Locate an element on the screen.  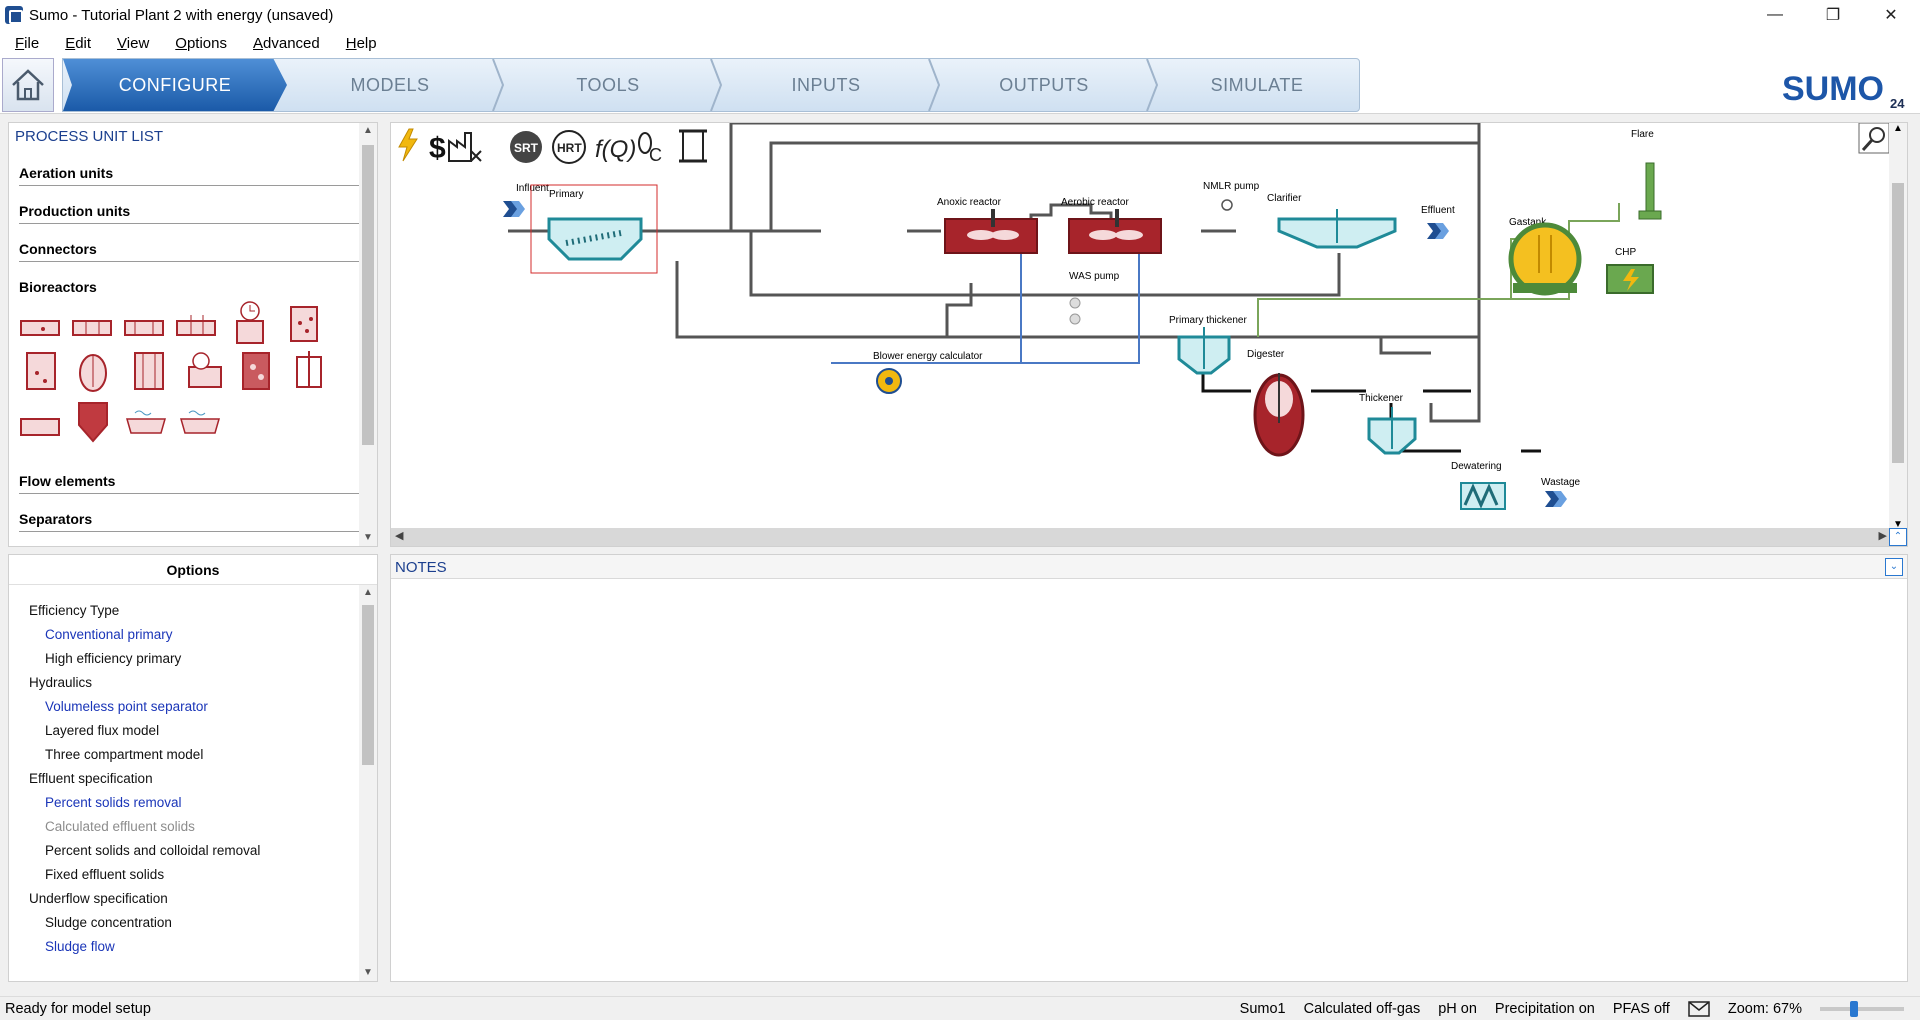
tab-simulate: SIMULATE is located at coordinates (1257, 85).